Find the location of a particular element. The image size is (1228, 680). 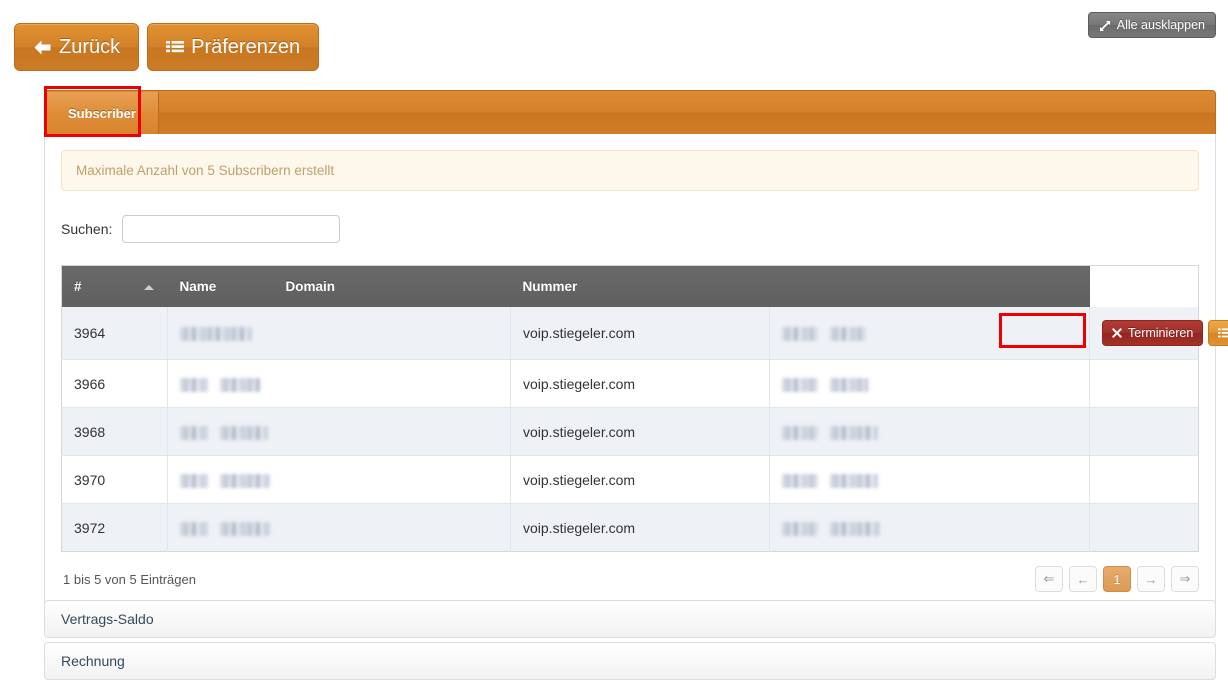

sort-ascending-icon is located at coordinates (148, 287).